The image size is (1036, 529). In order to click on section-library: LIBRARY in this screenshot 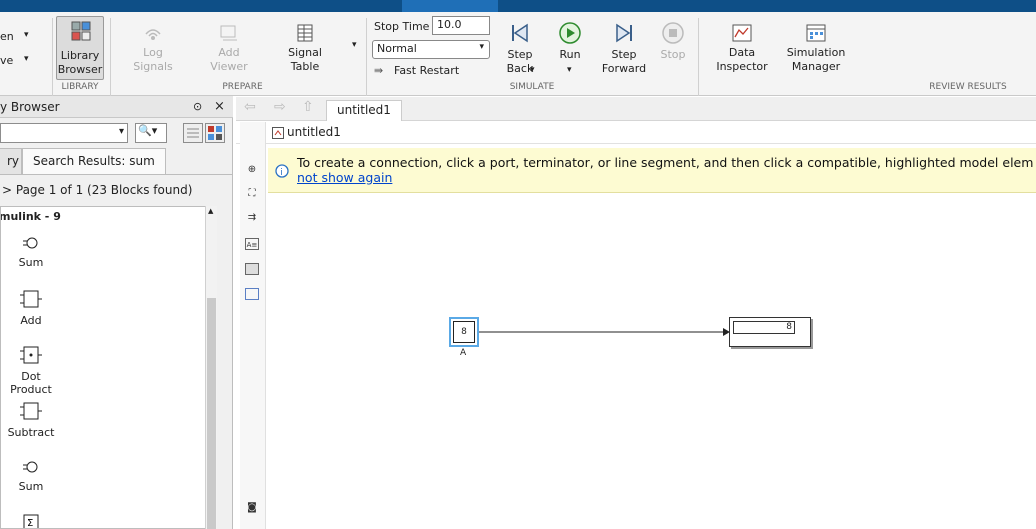, I will do `click(80, 87)`.